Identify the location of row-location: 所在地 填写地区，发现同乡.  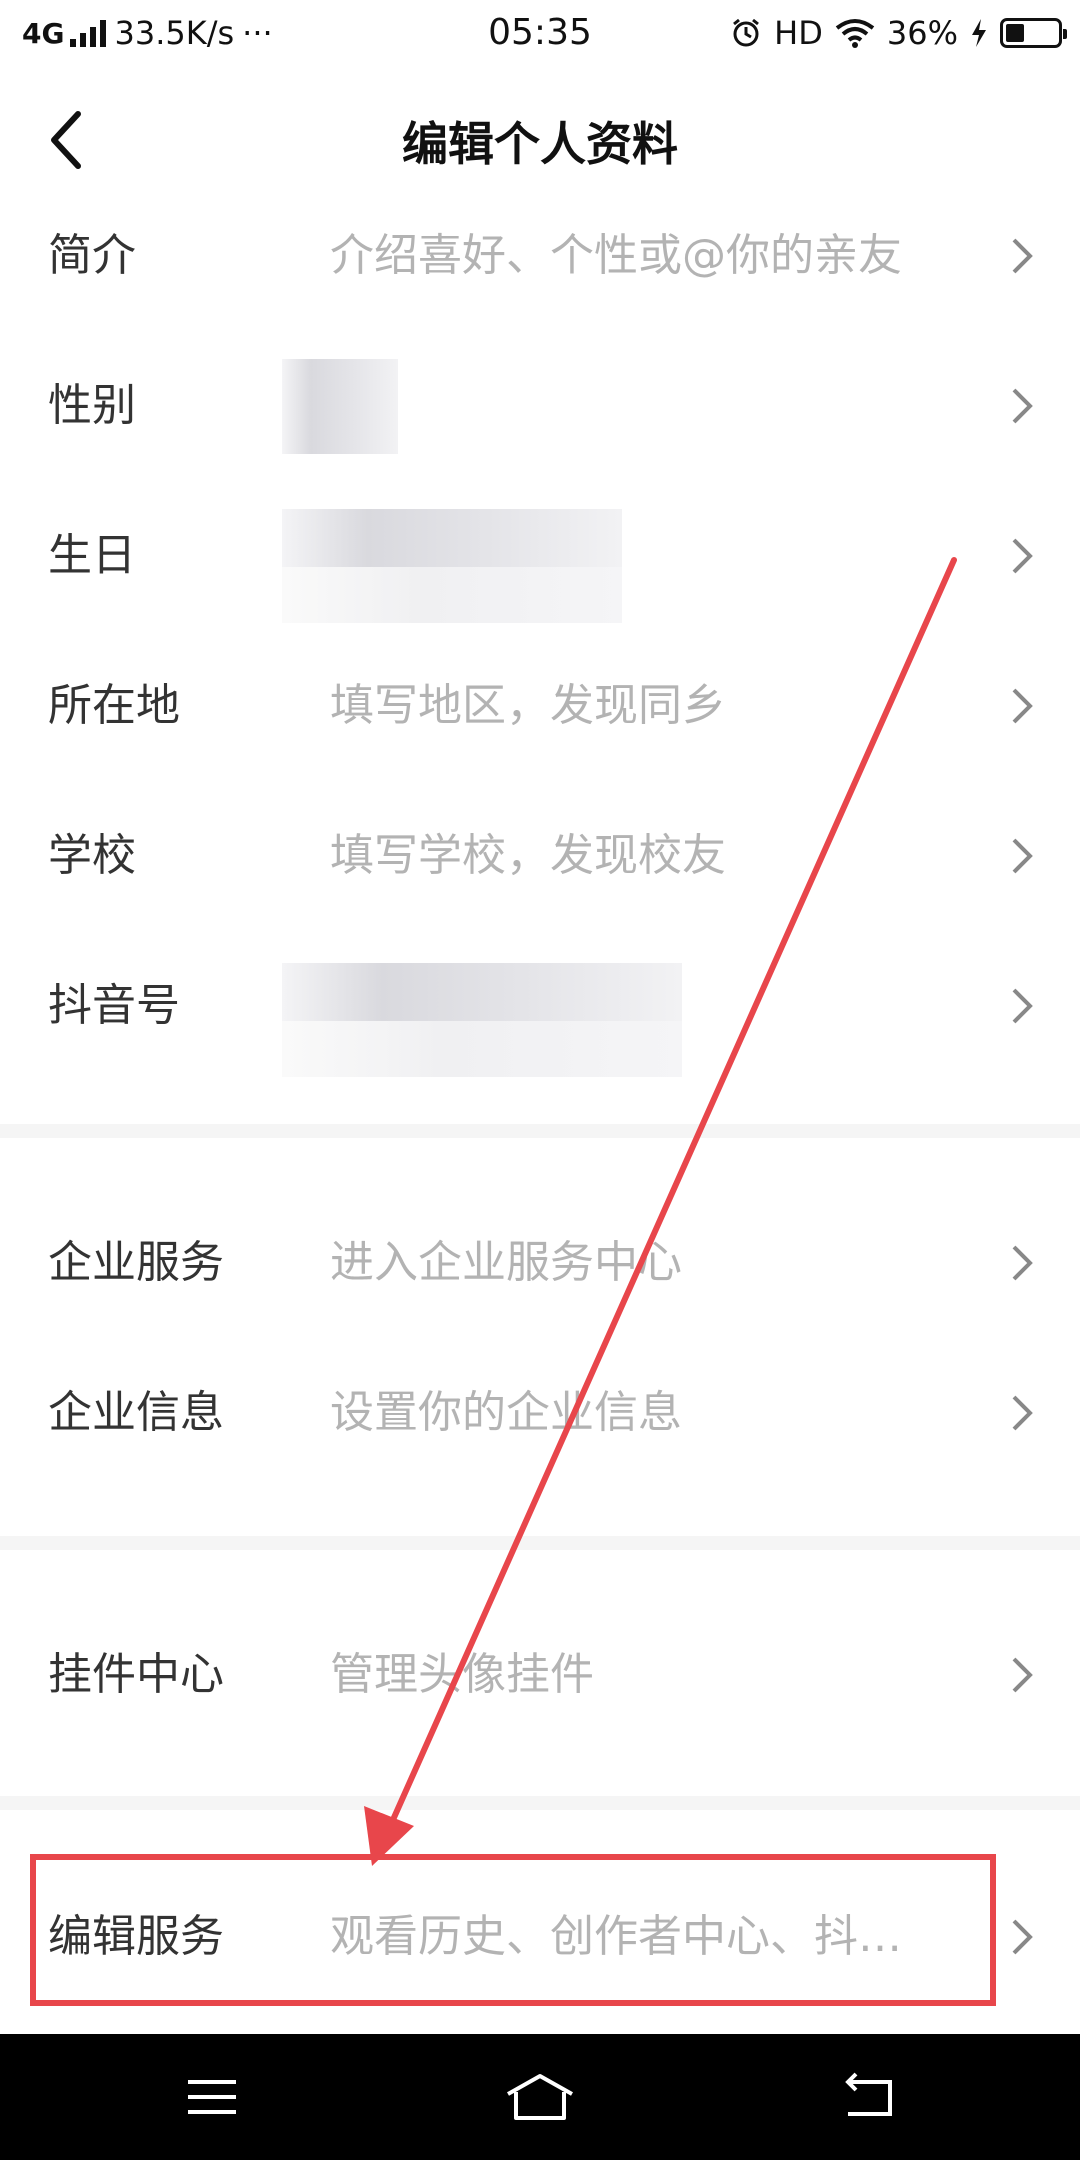
(540, 706).